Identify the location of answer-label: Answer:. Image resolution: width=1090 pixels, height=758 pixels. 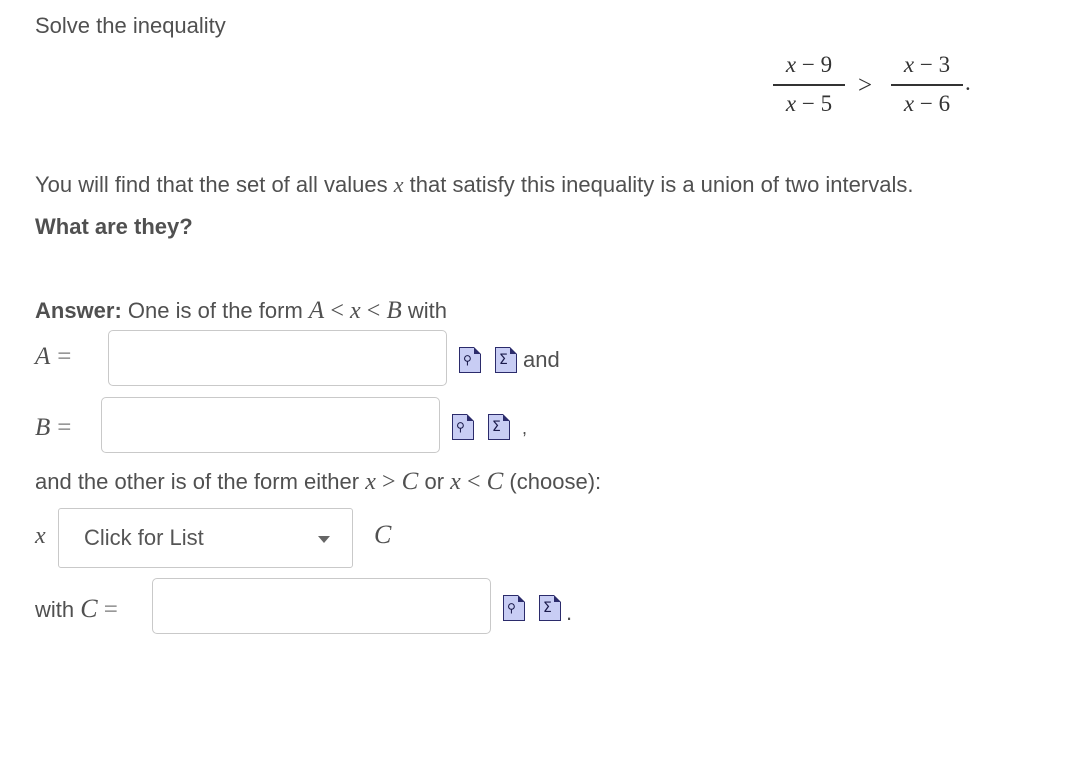
(78, 310).